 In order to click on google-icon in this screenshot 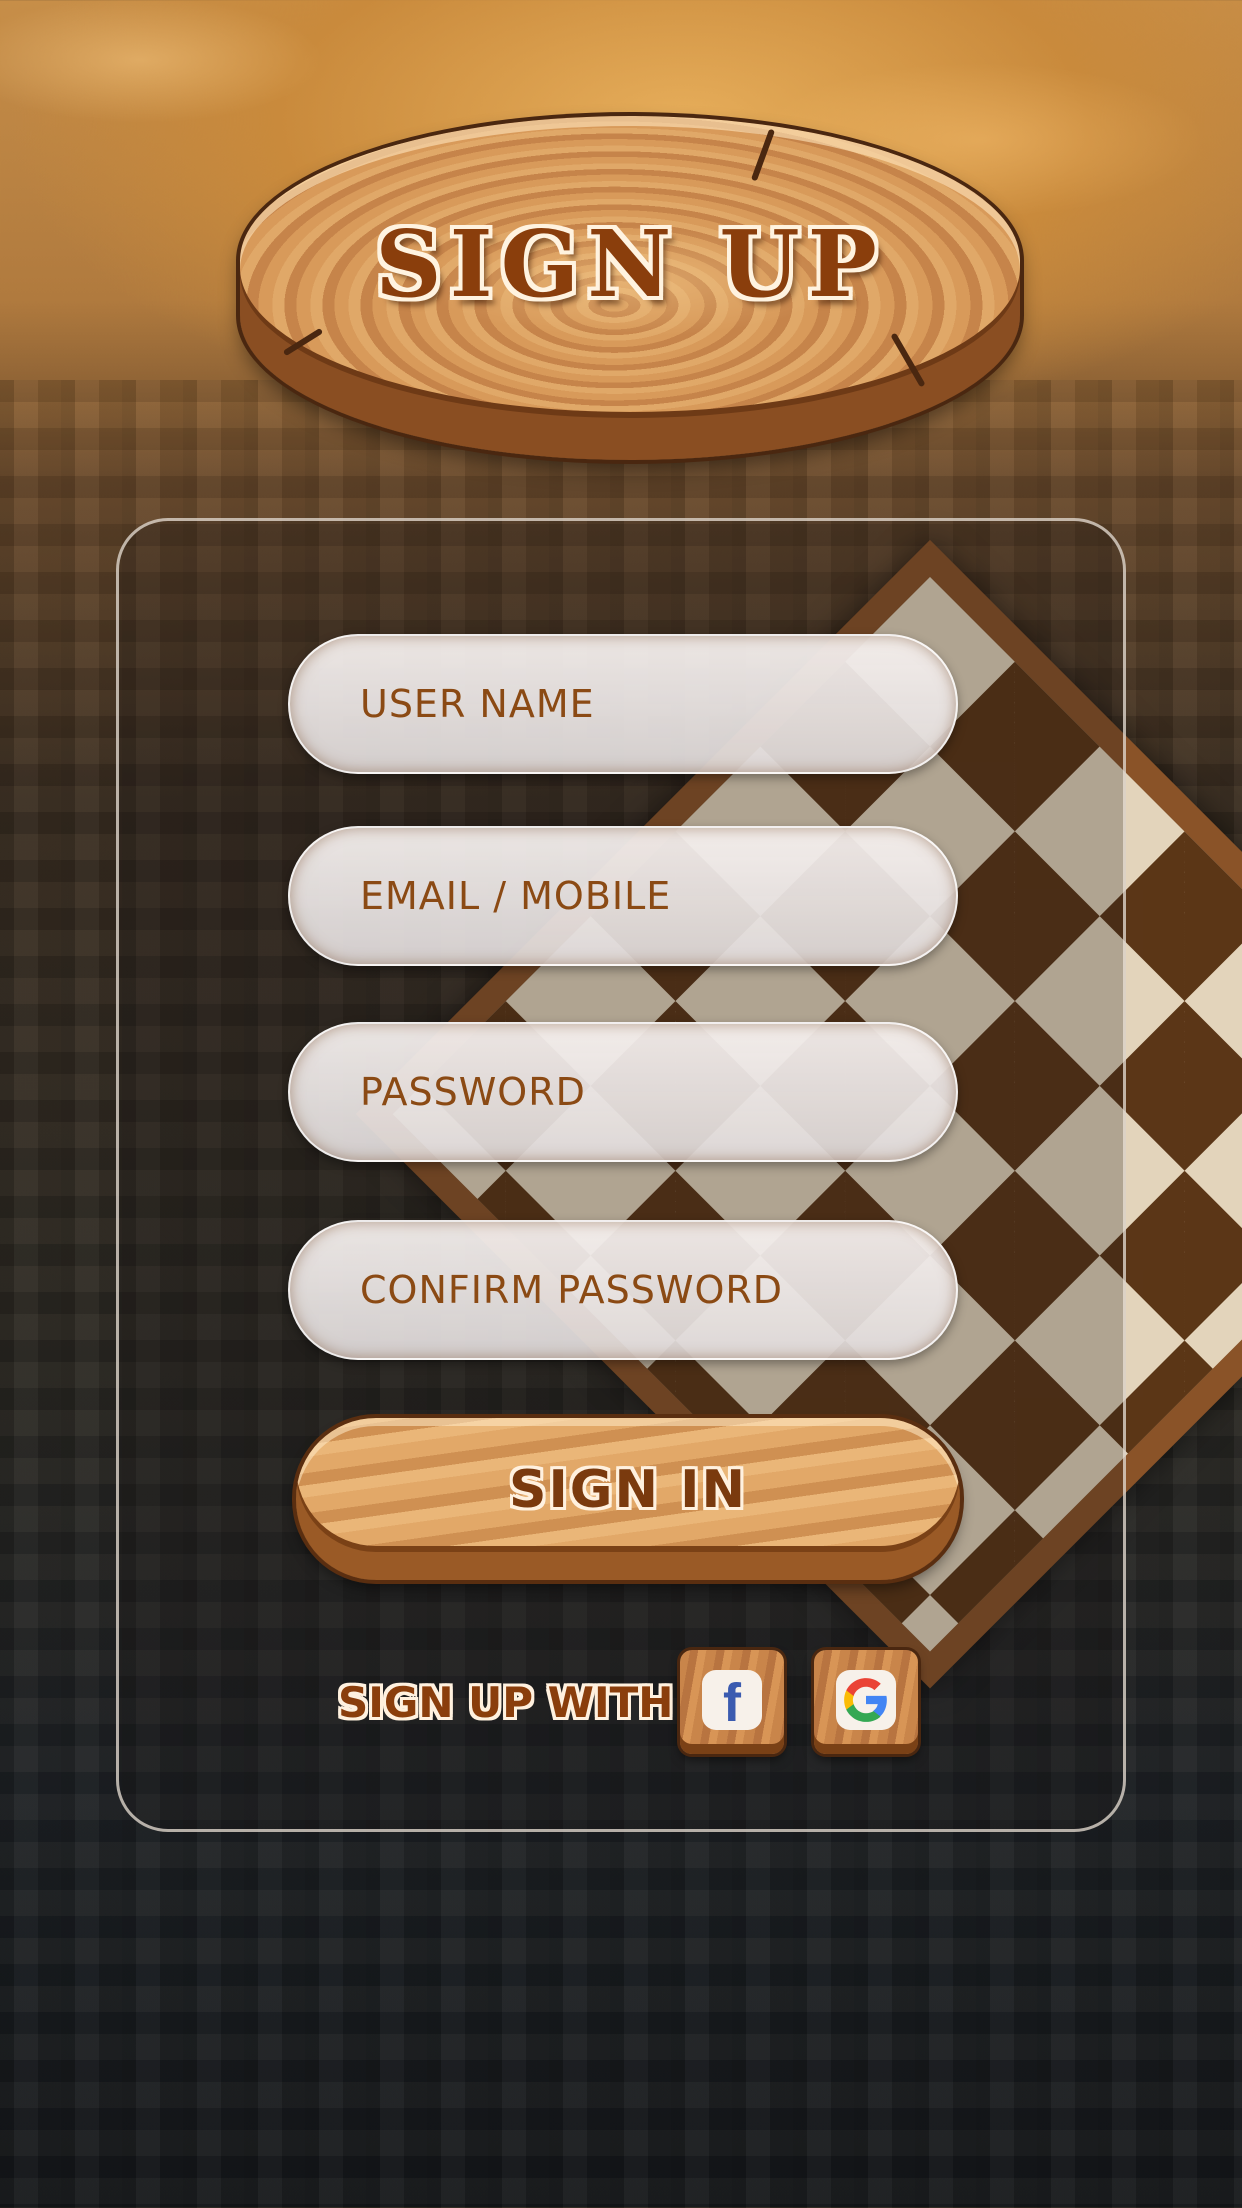, I will do `click(865, 1700)`.